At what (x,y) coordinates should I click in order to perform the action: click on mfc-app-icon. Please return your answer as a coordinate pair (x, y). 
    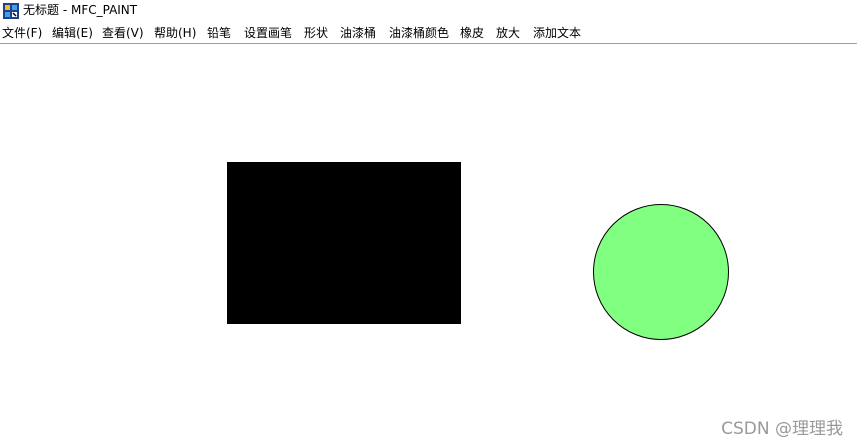
    Looking at the image, I should click on (11, 11).